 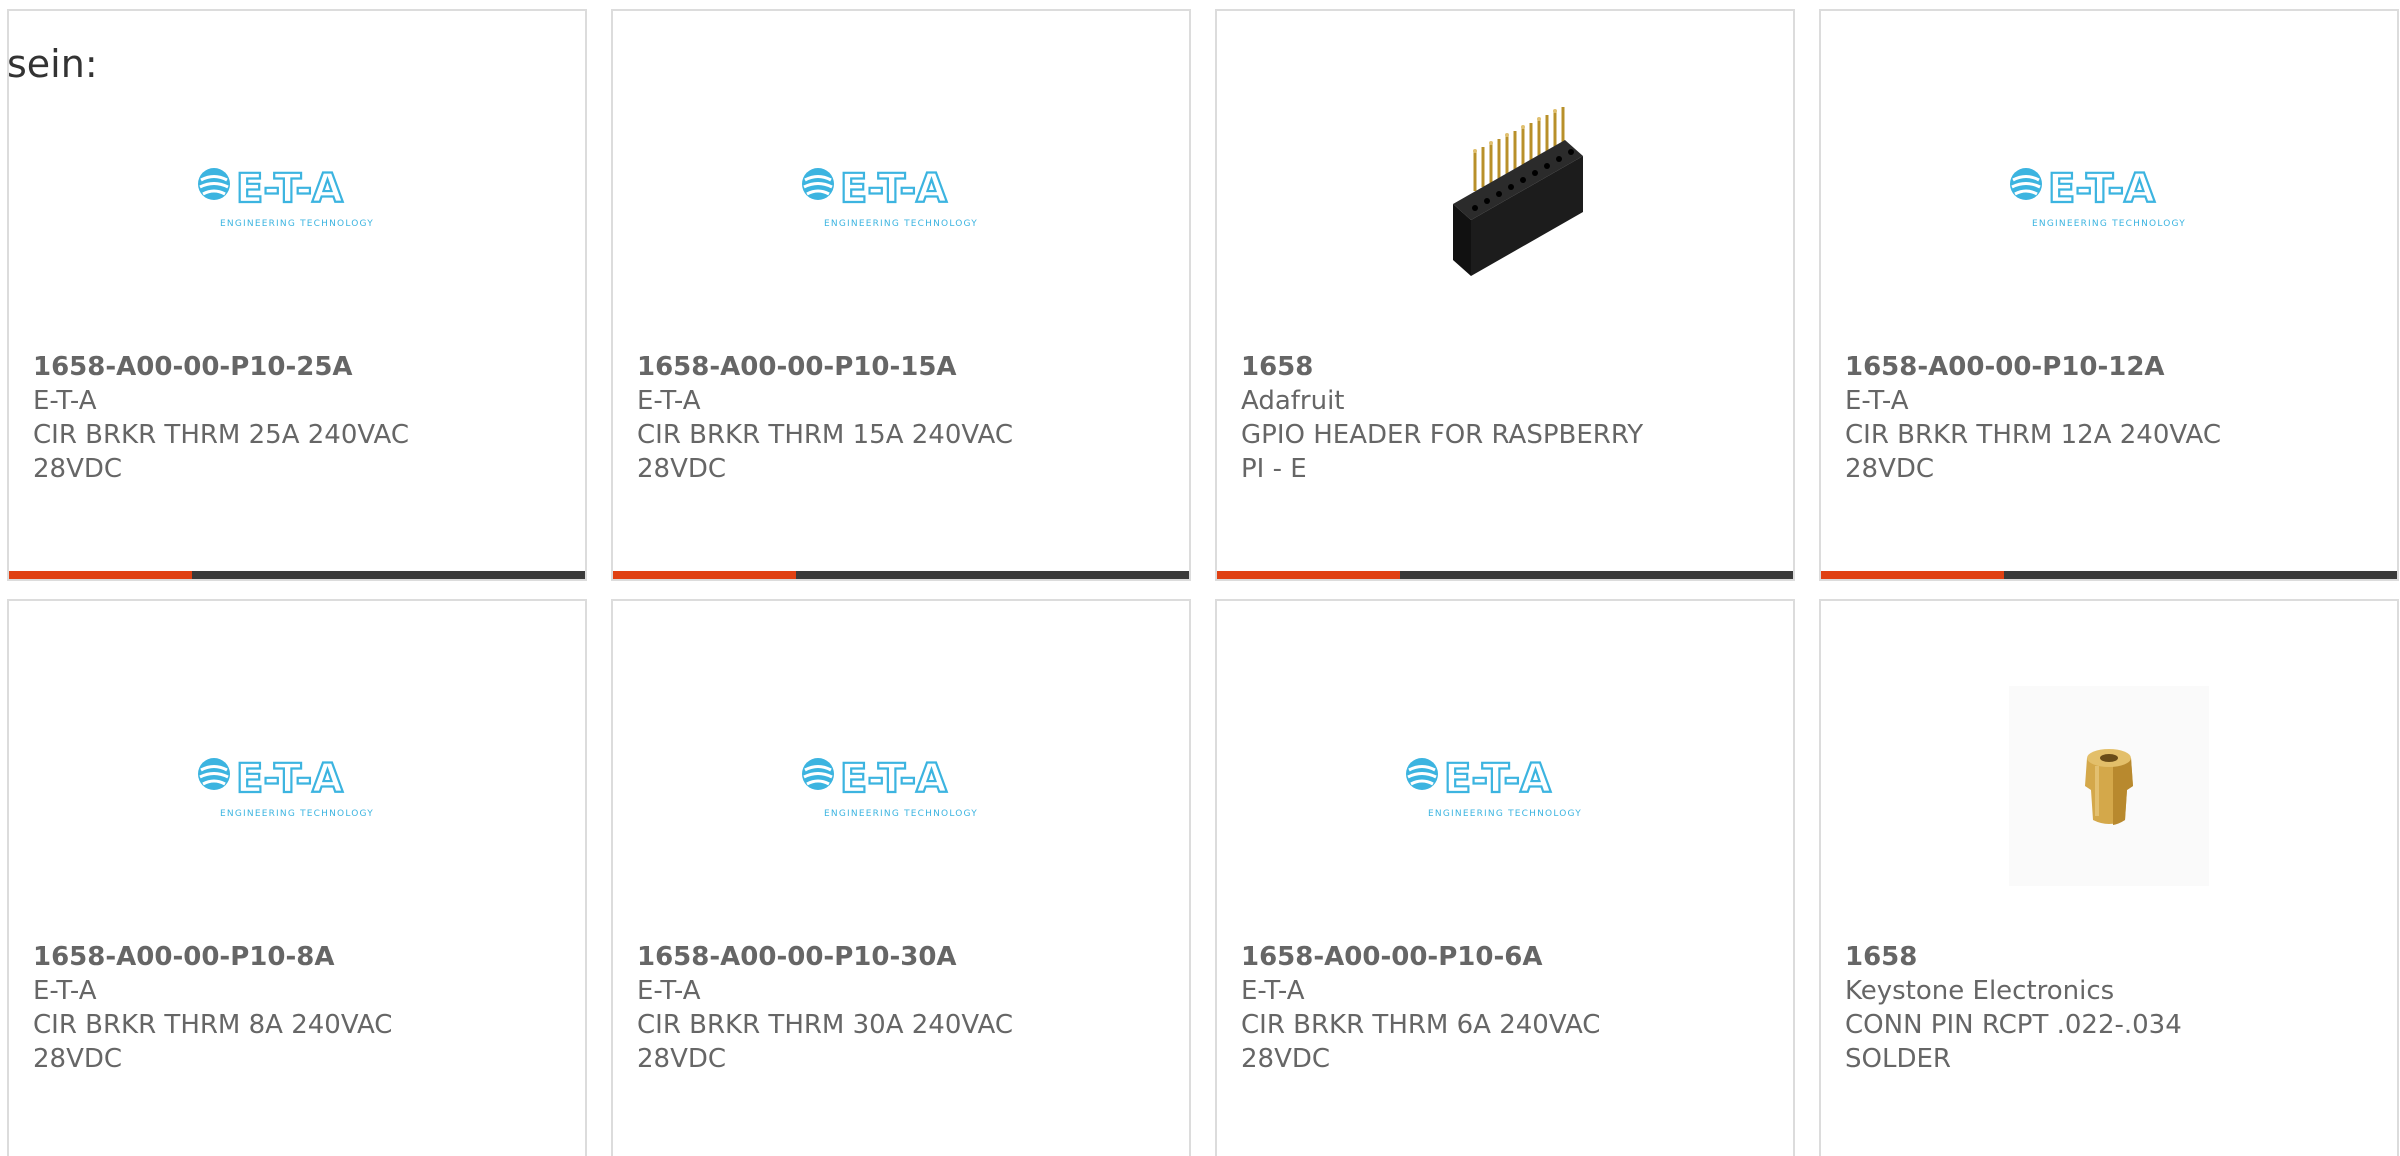 I want to click on part-number: 1658-A00-00-P10-15A, so click(x=847, y=367).